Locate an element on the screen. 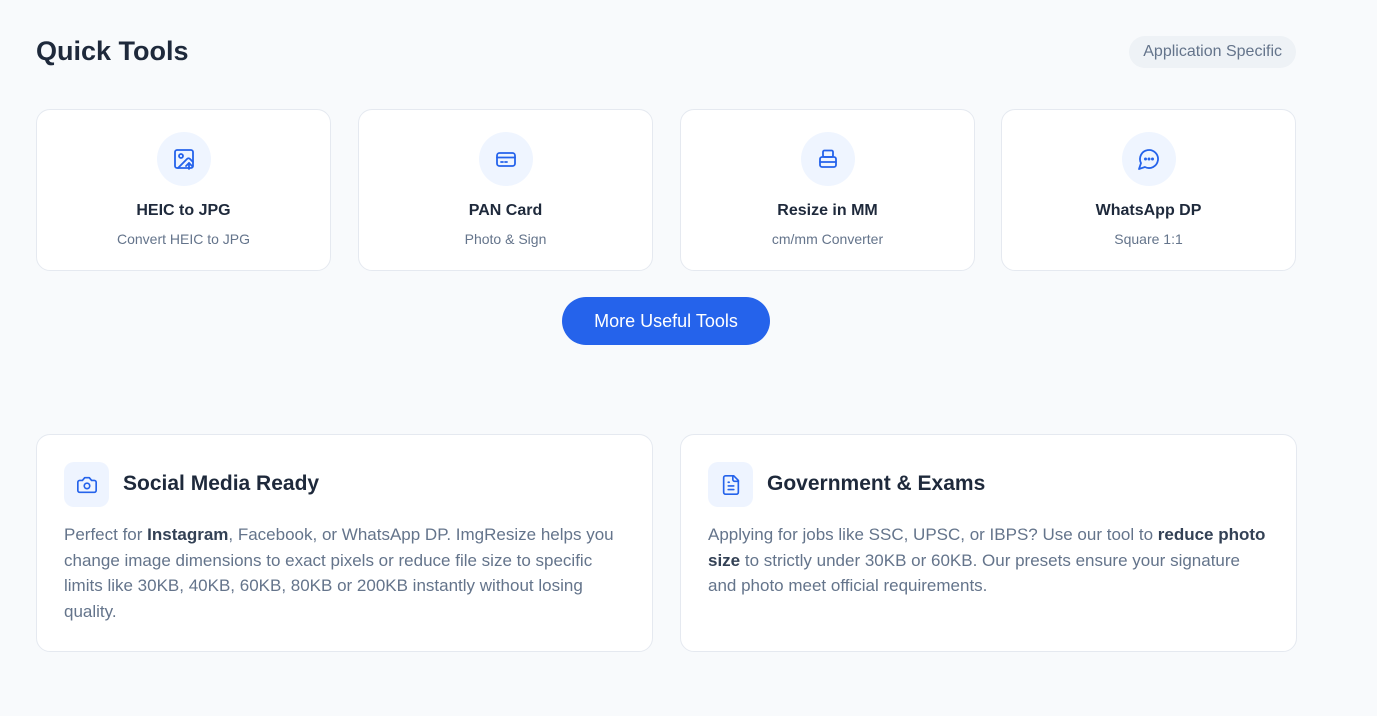 This screenshot has width=1377, height=716. tool-subtitle: cm/mm Converter is located at coordinates (827, 239).